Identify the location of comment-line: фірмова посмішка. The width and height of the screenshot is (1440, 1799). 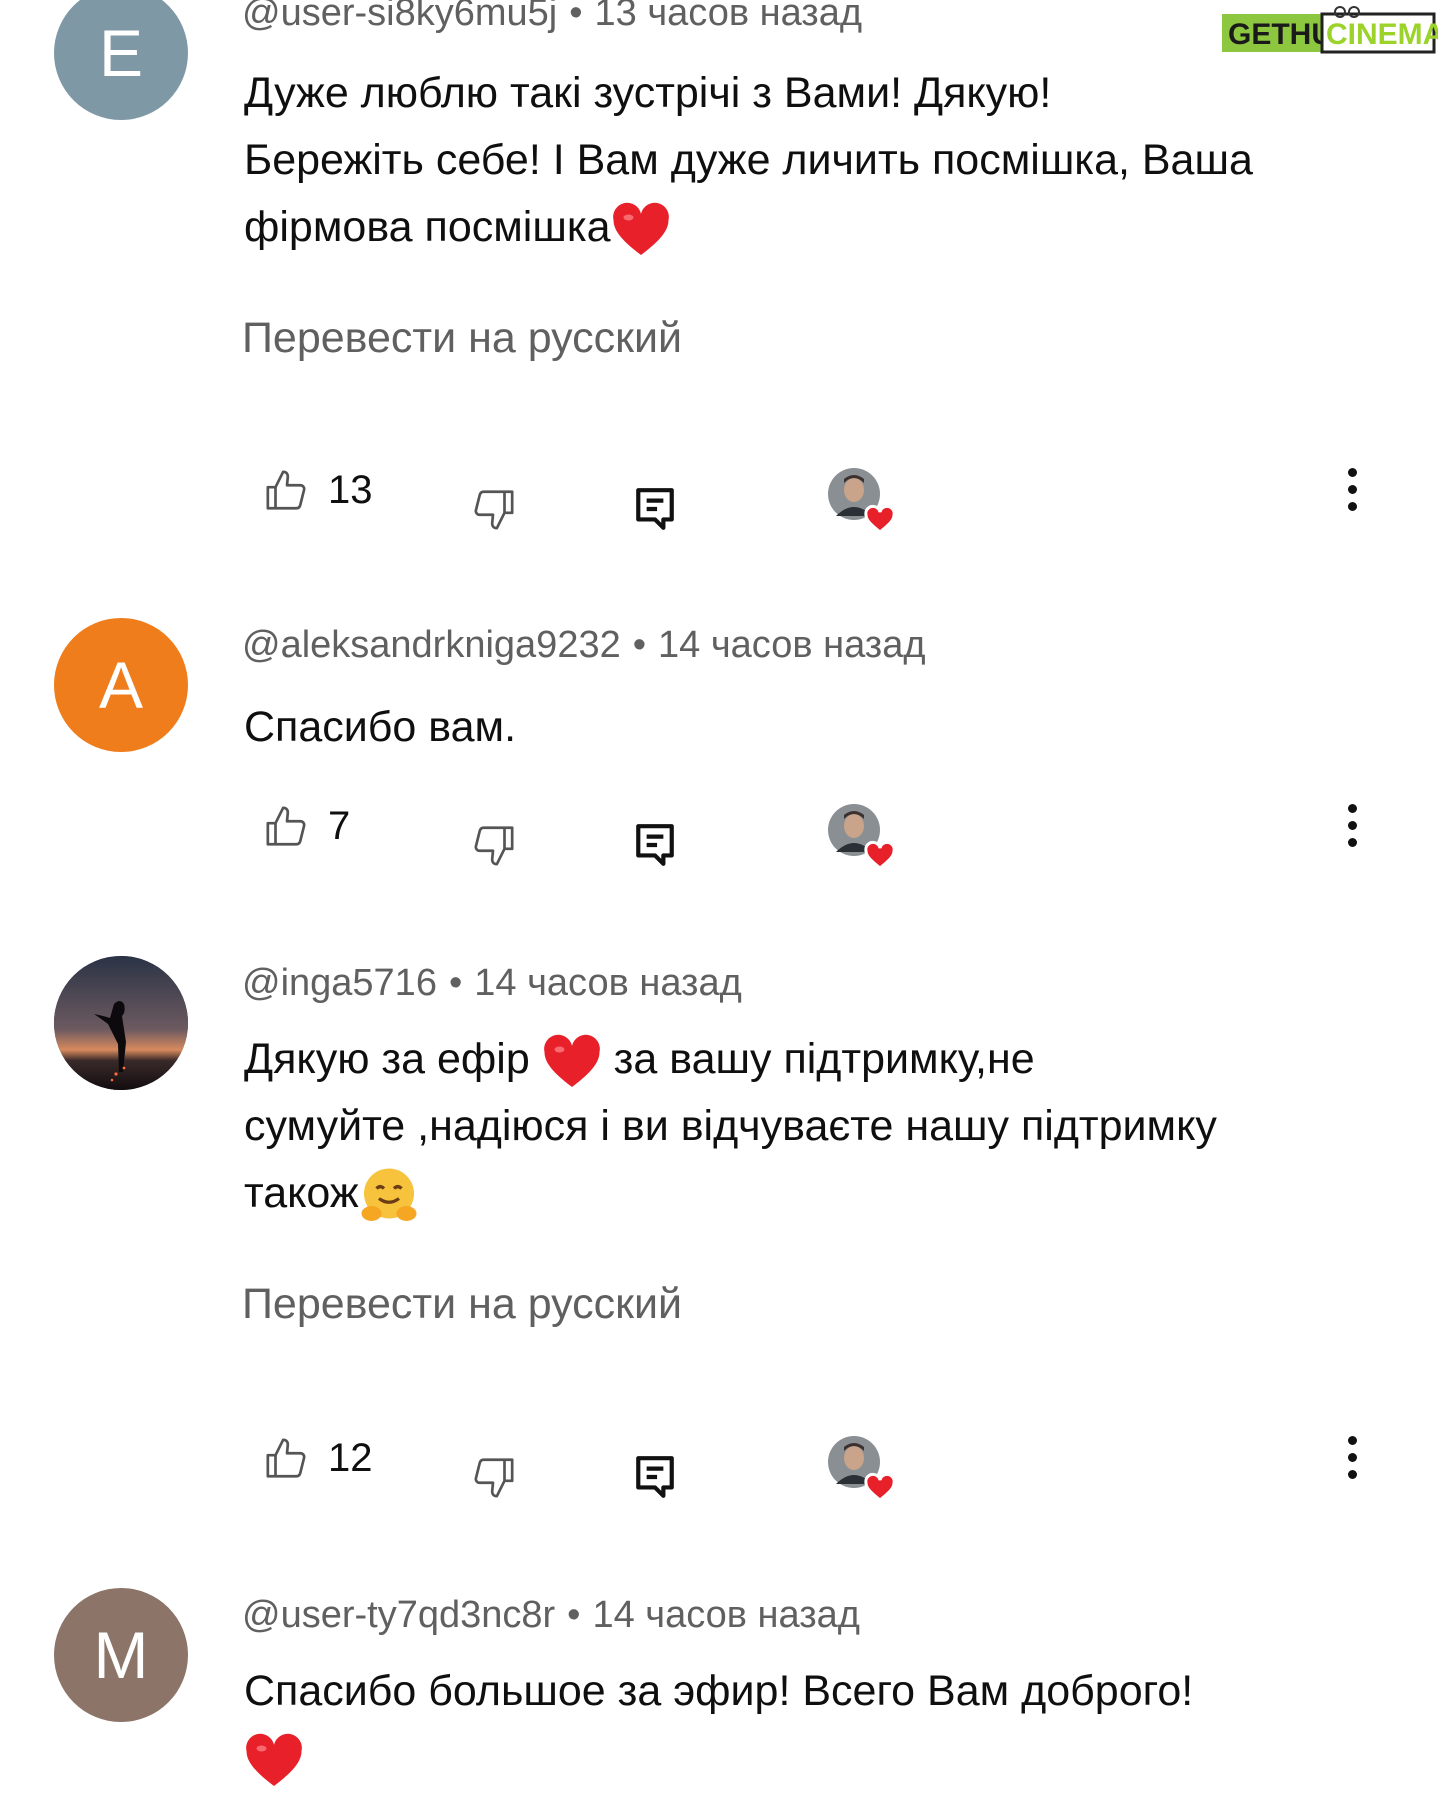
(824, 227).